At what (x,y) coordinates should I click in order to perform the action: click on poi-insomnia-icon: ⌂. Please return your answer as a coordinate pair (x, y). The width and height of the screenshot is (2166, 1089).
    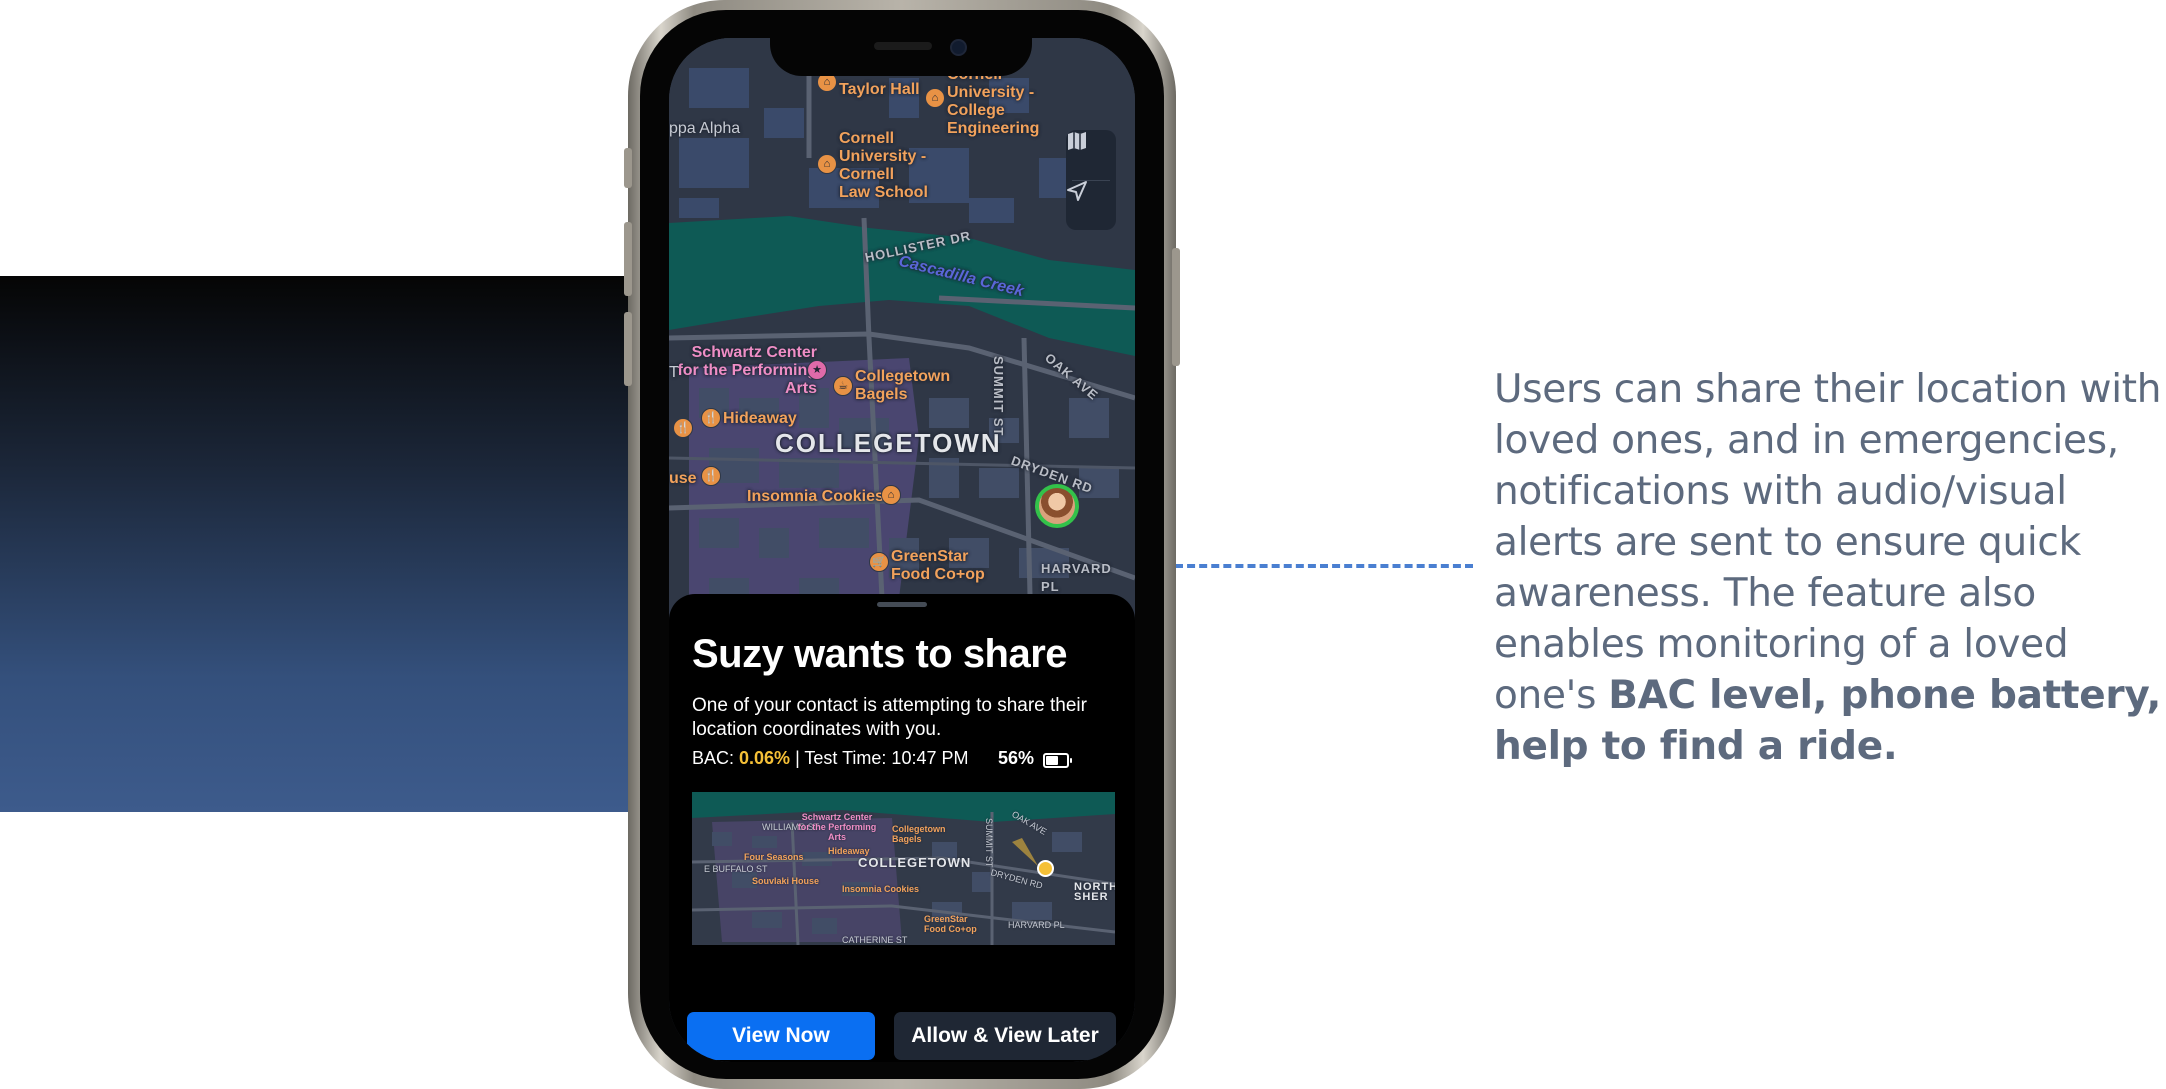
    Looking at the image, I should click on (891, 495).